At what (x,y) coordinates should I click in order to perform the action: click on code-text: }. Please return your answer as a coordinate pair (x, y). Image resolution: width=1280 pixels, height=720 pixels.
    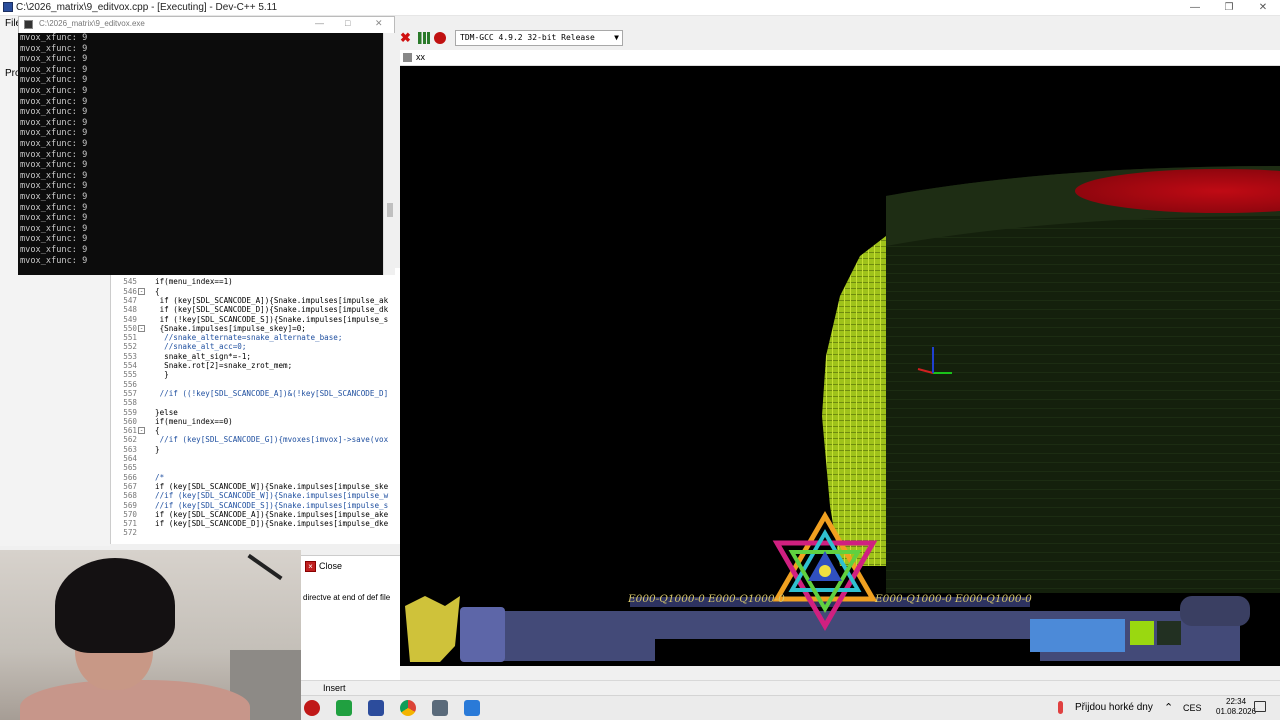
    Looking at the image, I should click on (157, 449).